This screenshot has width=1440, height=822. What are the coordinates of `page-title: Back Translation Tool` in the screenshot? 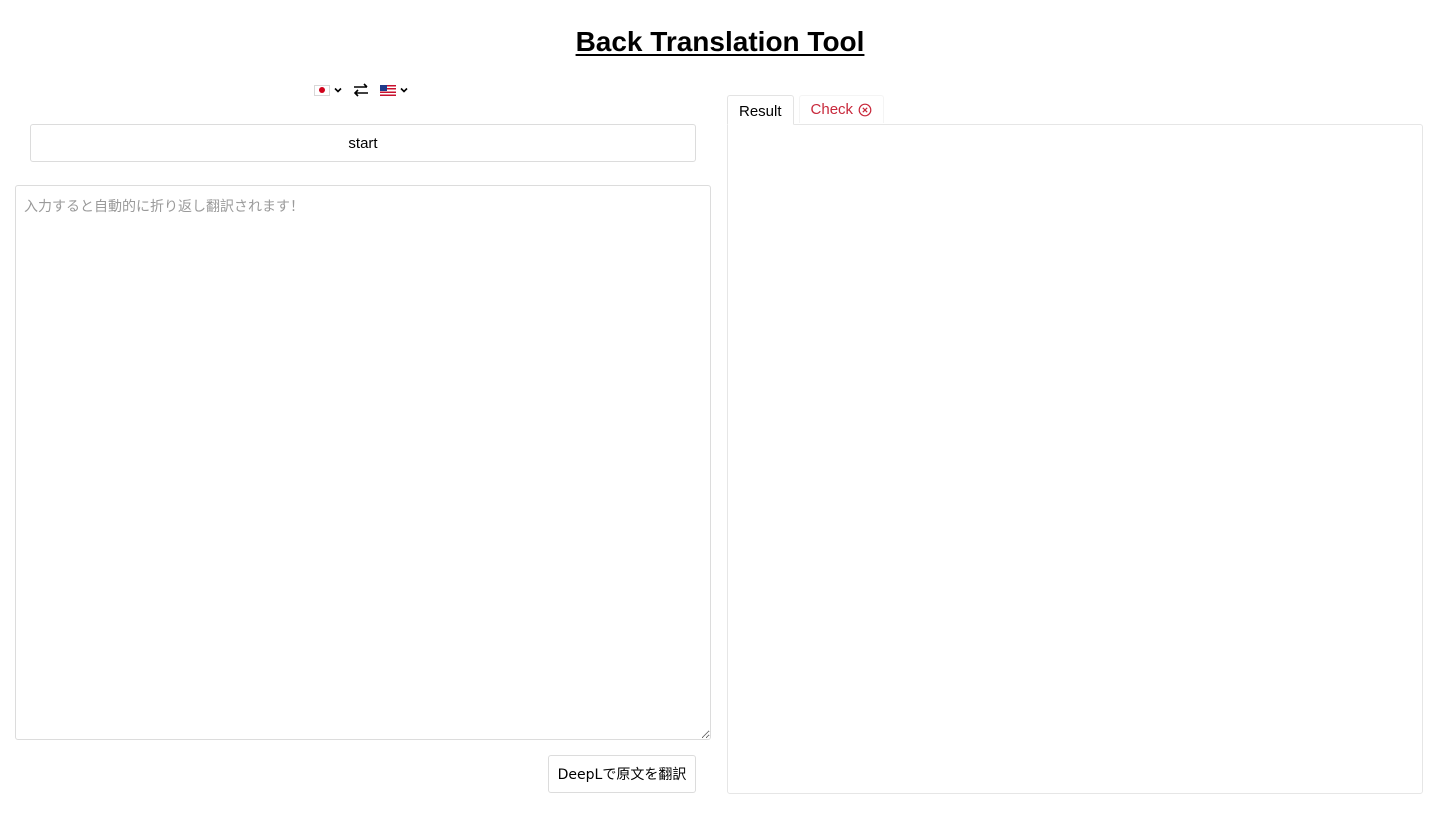 It's located at (720, 41).